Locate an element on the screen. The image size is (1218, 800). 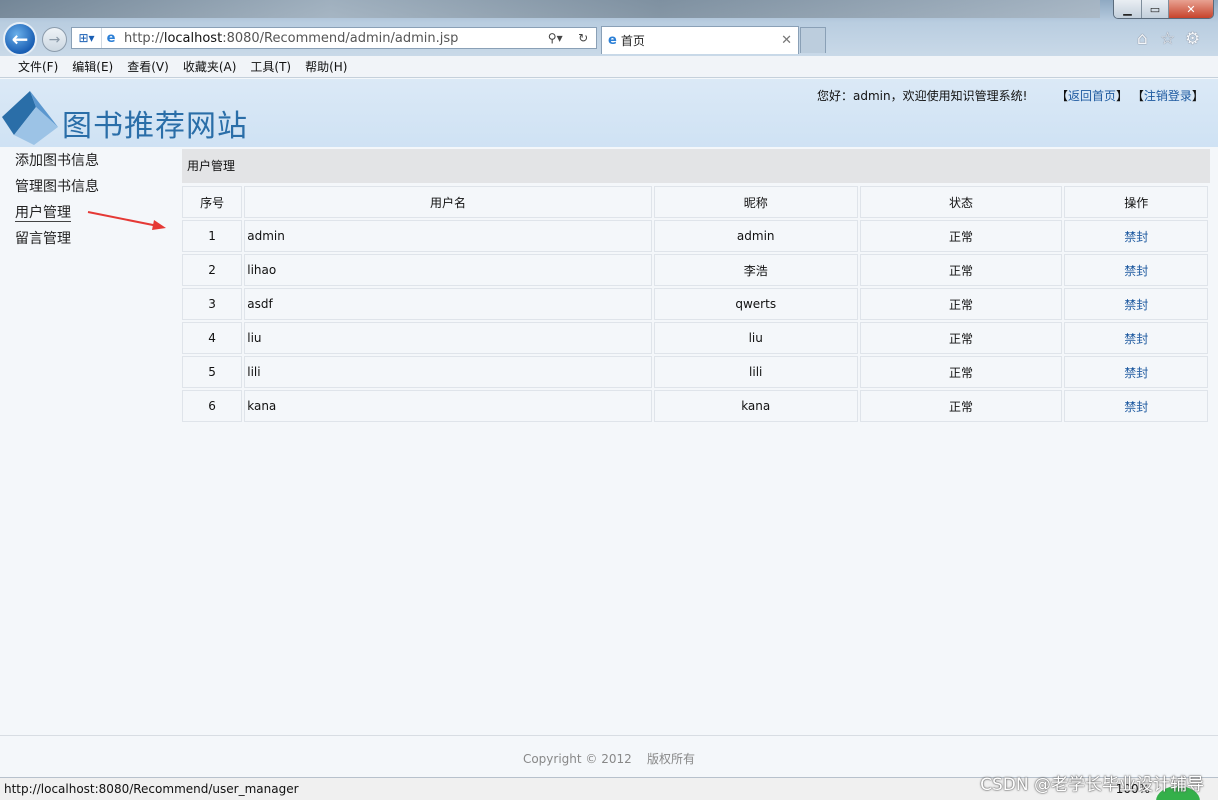
table-row: 5 lili lili 正常 禁封 is located at coordinates (695, 372).